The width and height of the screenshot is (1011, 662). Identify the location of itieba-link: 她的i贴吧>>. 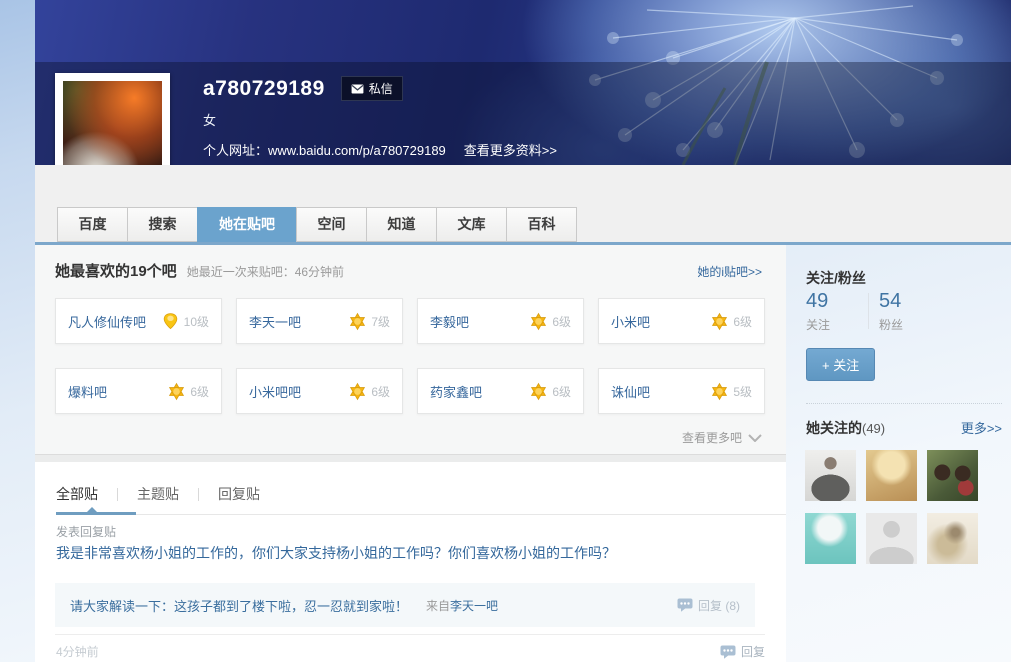
(729, 271).